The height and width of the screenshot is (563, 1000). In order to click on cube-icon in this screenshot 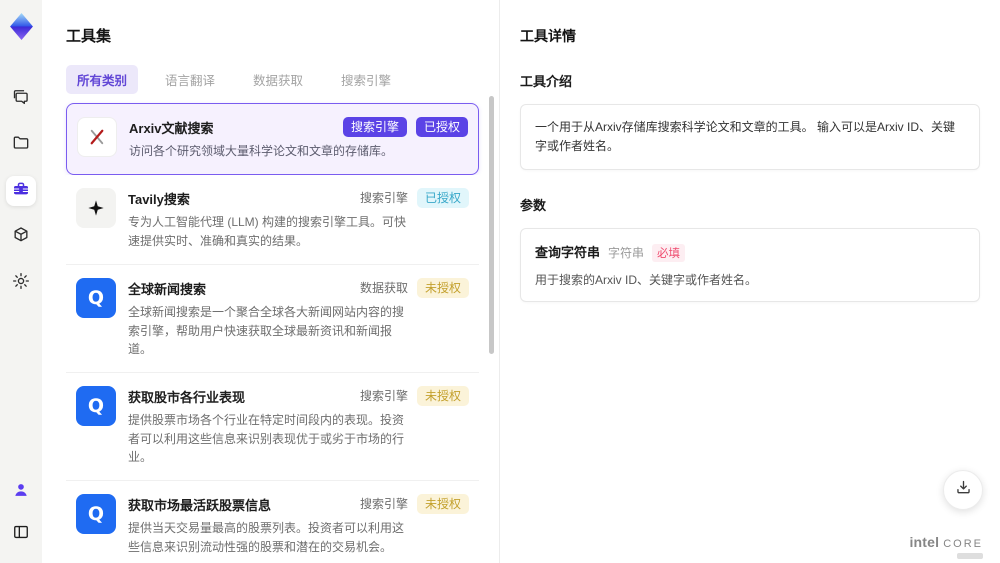, I will do `click(21, 237)`.